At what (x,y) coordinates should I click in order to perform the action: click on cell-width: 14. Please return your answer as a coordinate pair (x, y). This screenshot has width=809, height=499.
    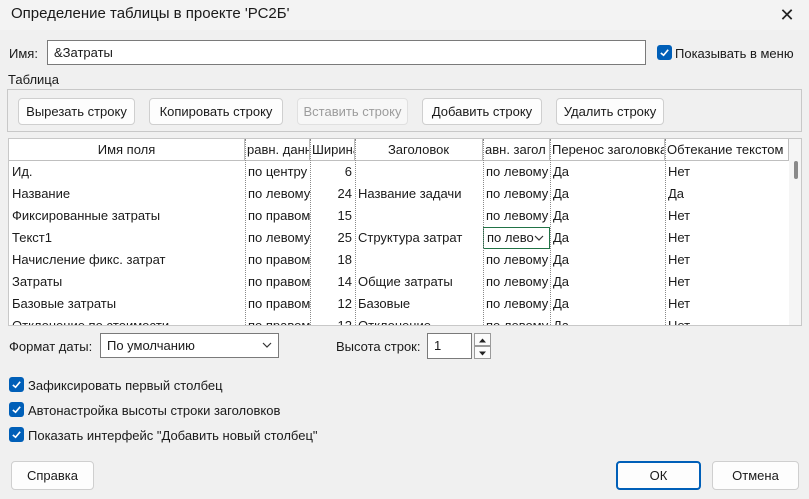
    Looking at the image, I should click on (332, 282).